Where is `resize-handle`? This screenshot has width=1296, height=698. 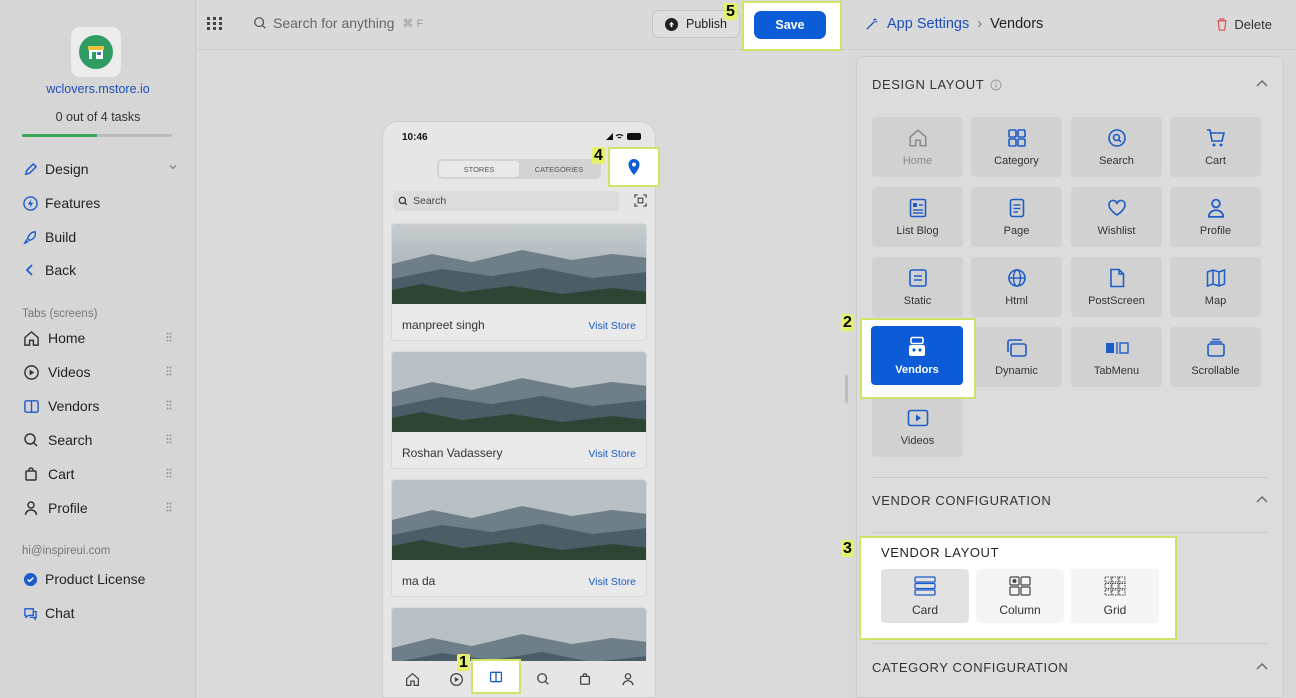 resize-handle is located at coordinates (846, 389).